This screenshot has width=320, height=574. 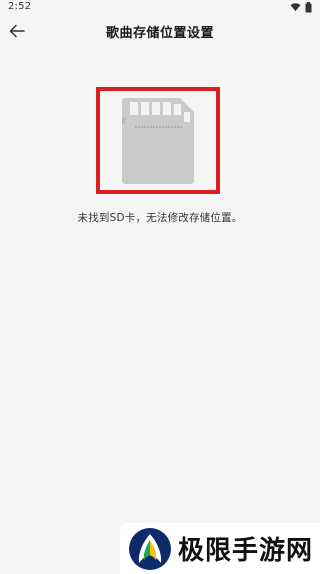 I want to click on no-sd-card-message: 未找到SD卡，无法修改存储位置。, so click(x=160, y=218).